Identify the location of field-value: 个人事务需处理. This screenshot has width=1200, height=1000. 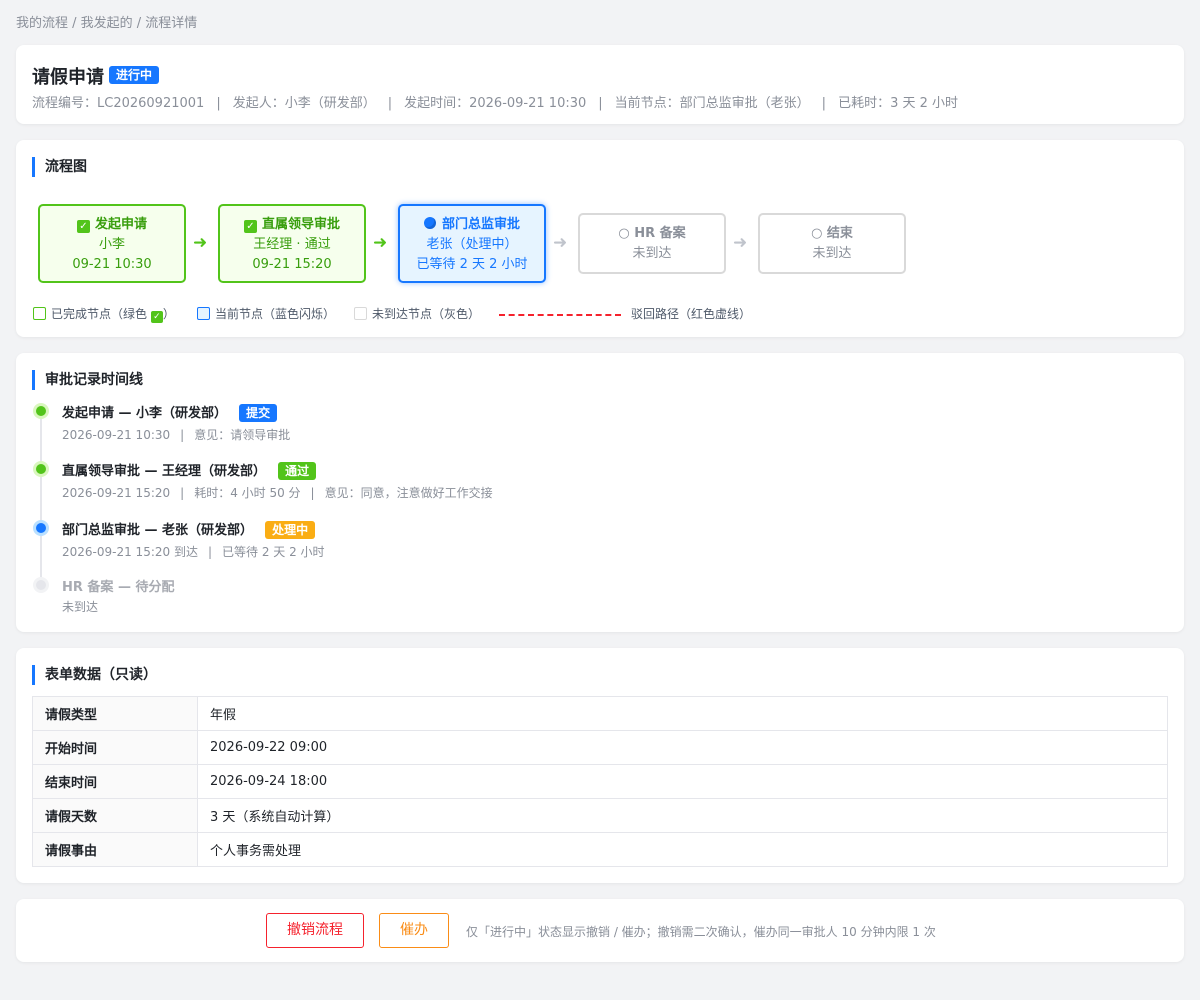
(682, 849).